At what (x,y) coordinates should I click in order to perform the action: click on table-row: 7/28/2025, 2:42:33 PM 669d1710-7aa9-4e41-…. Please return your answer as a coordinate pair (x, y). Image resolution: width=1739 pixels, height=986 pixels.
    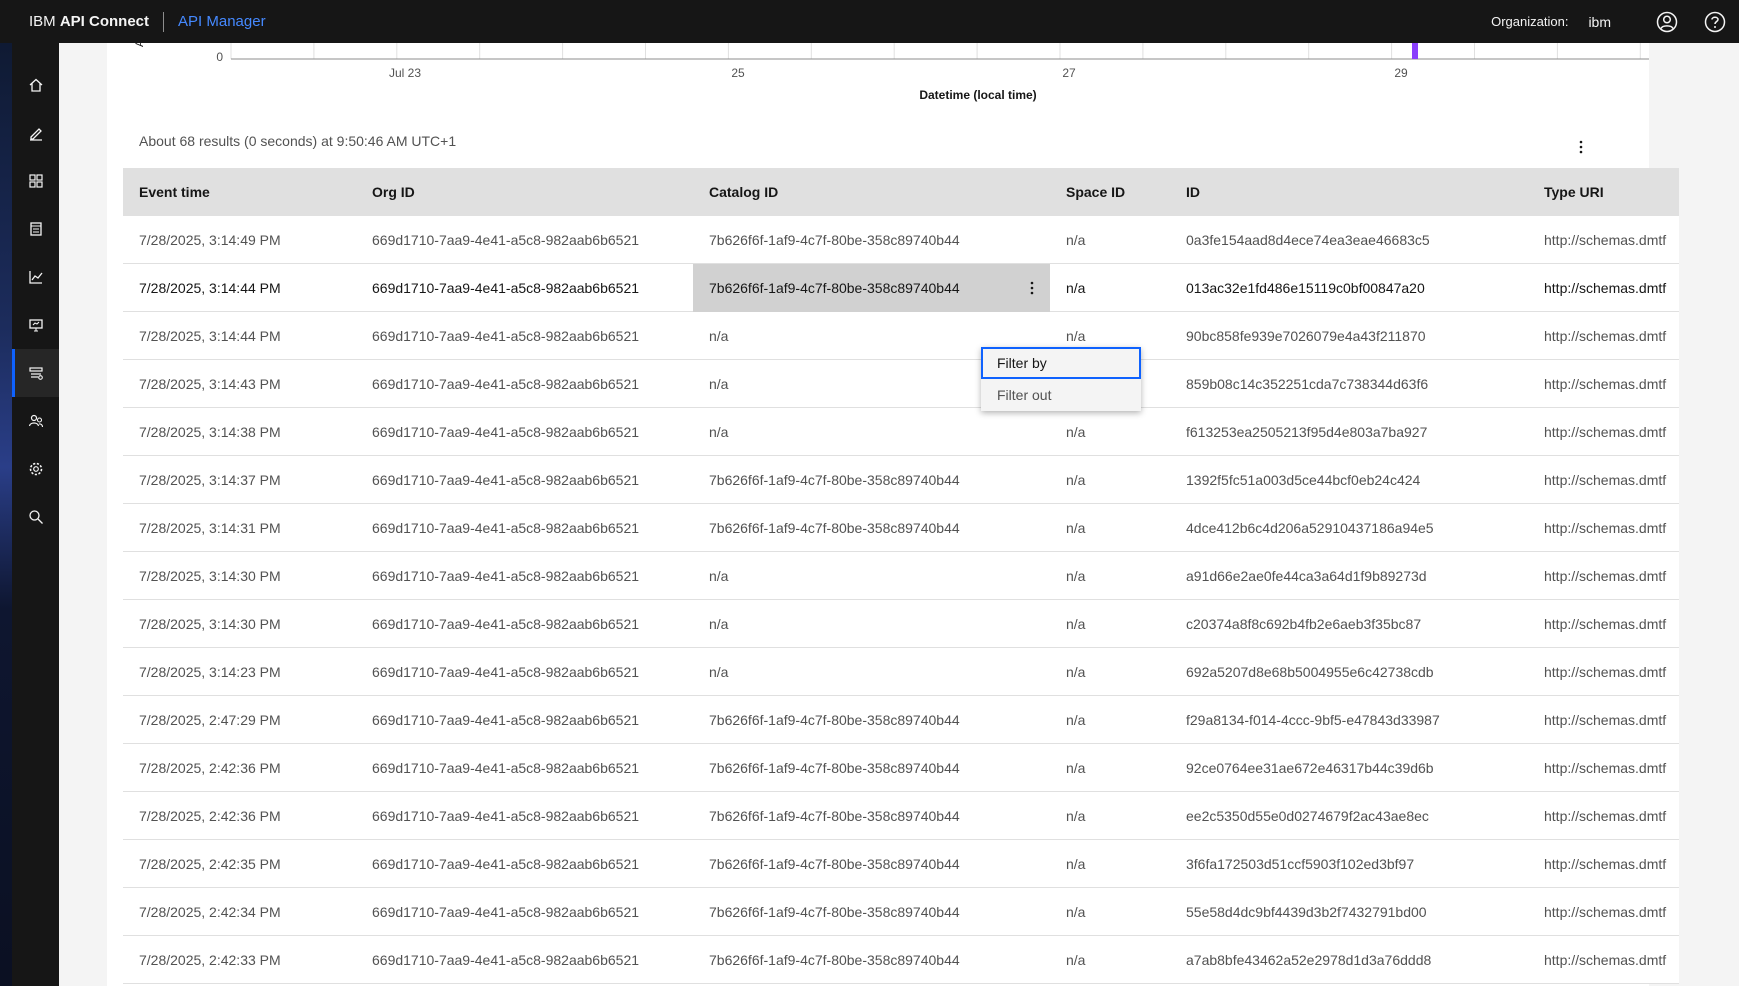
    Looking at the image, I should click on (901, 960).